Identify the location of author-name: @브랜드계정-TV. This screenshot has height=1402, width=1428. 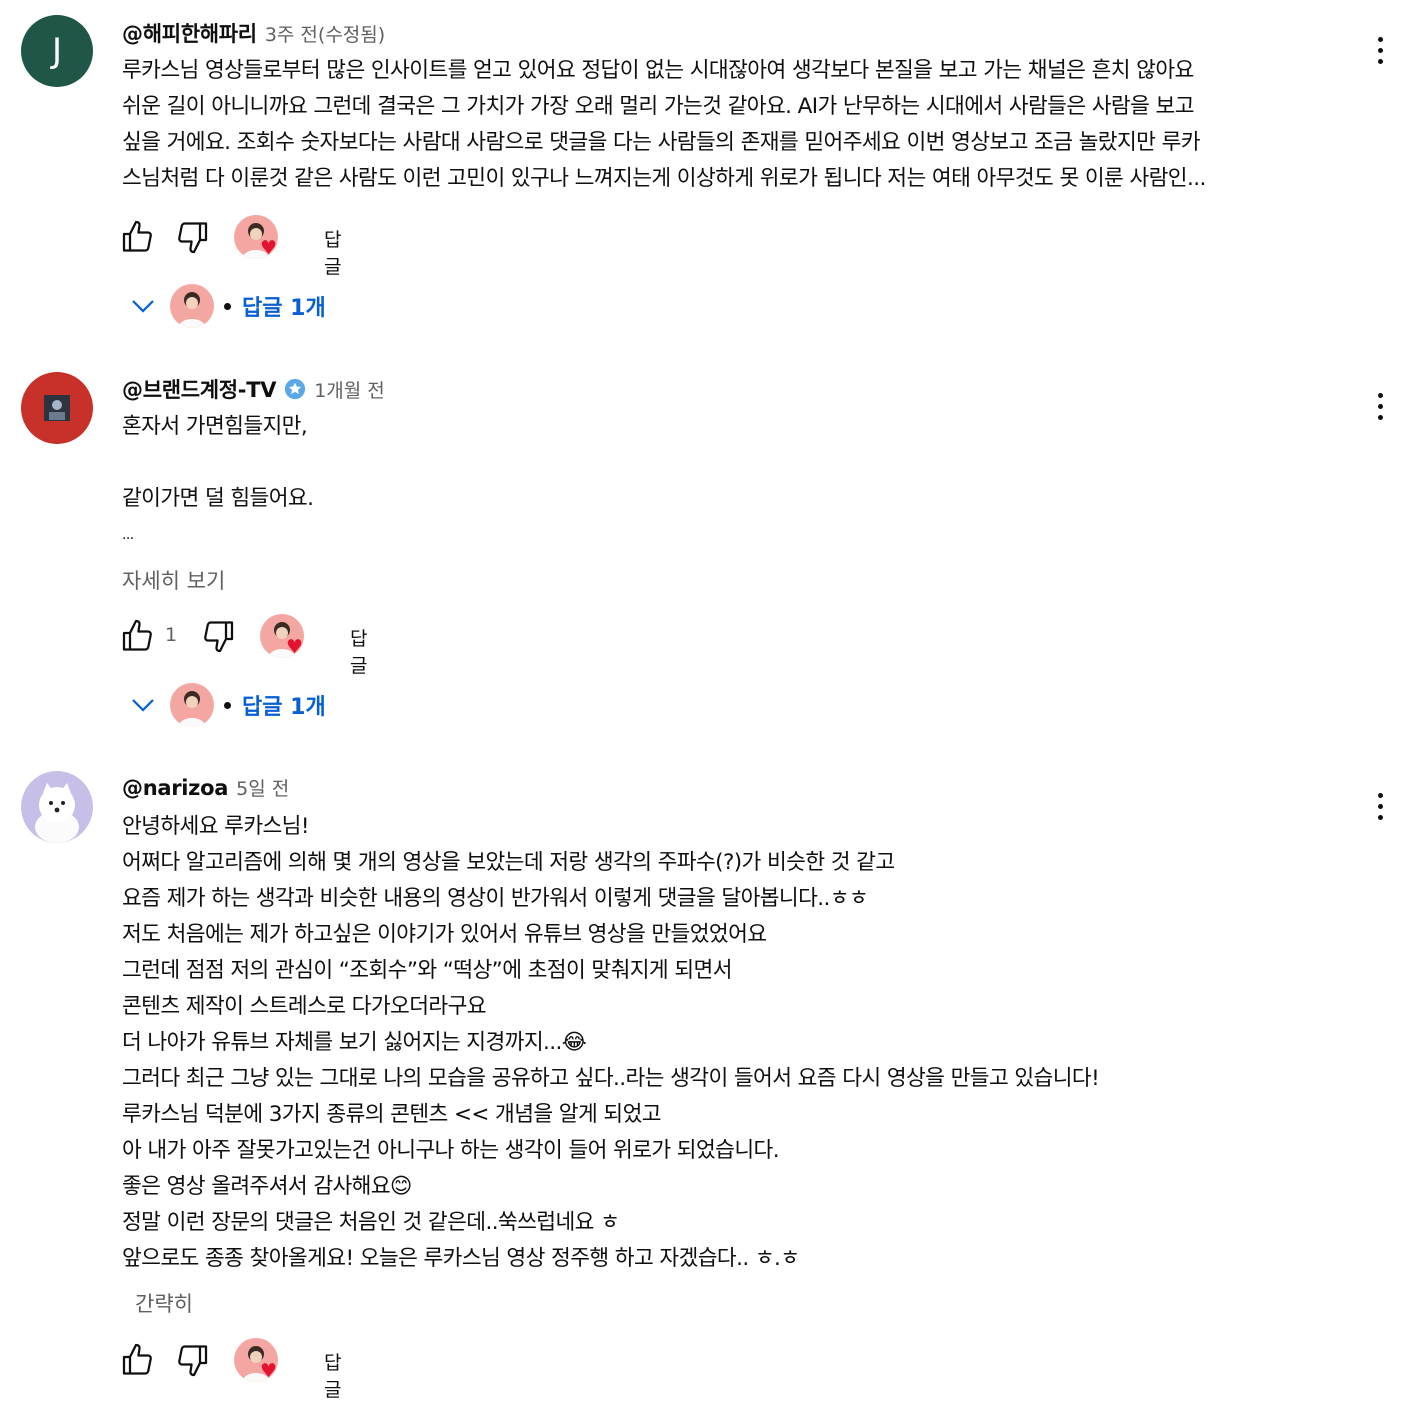
(199, 389).